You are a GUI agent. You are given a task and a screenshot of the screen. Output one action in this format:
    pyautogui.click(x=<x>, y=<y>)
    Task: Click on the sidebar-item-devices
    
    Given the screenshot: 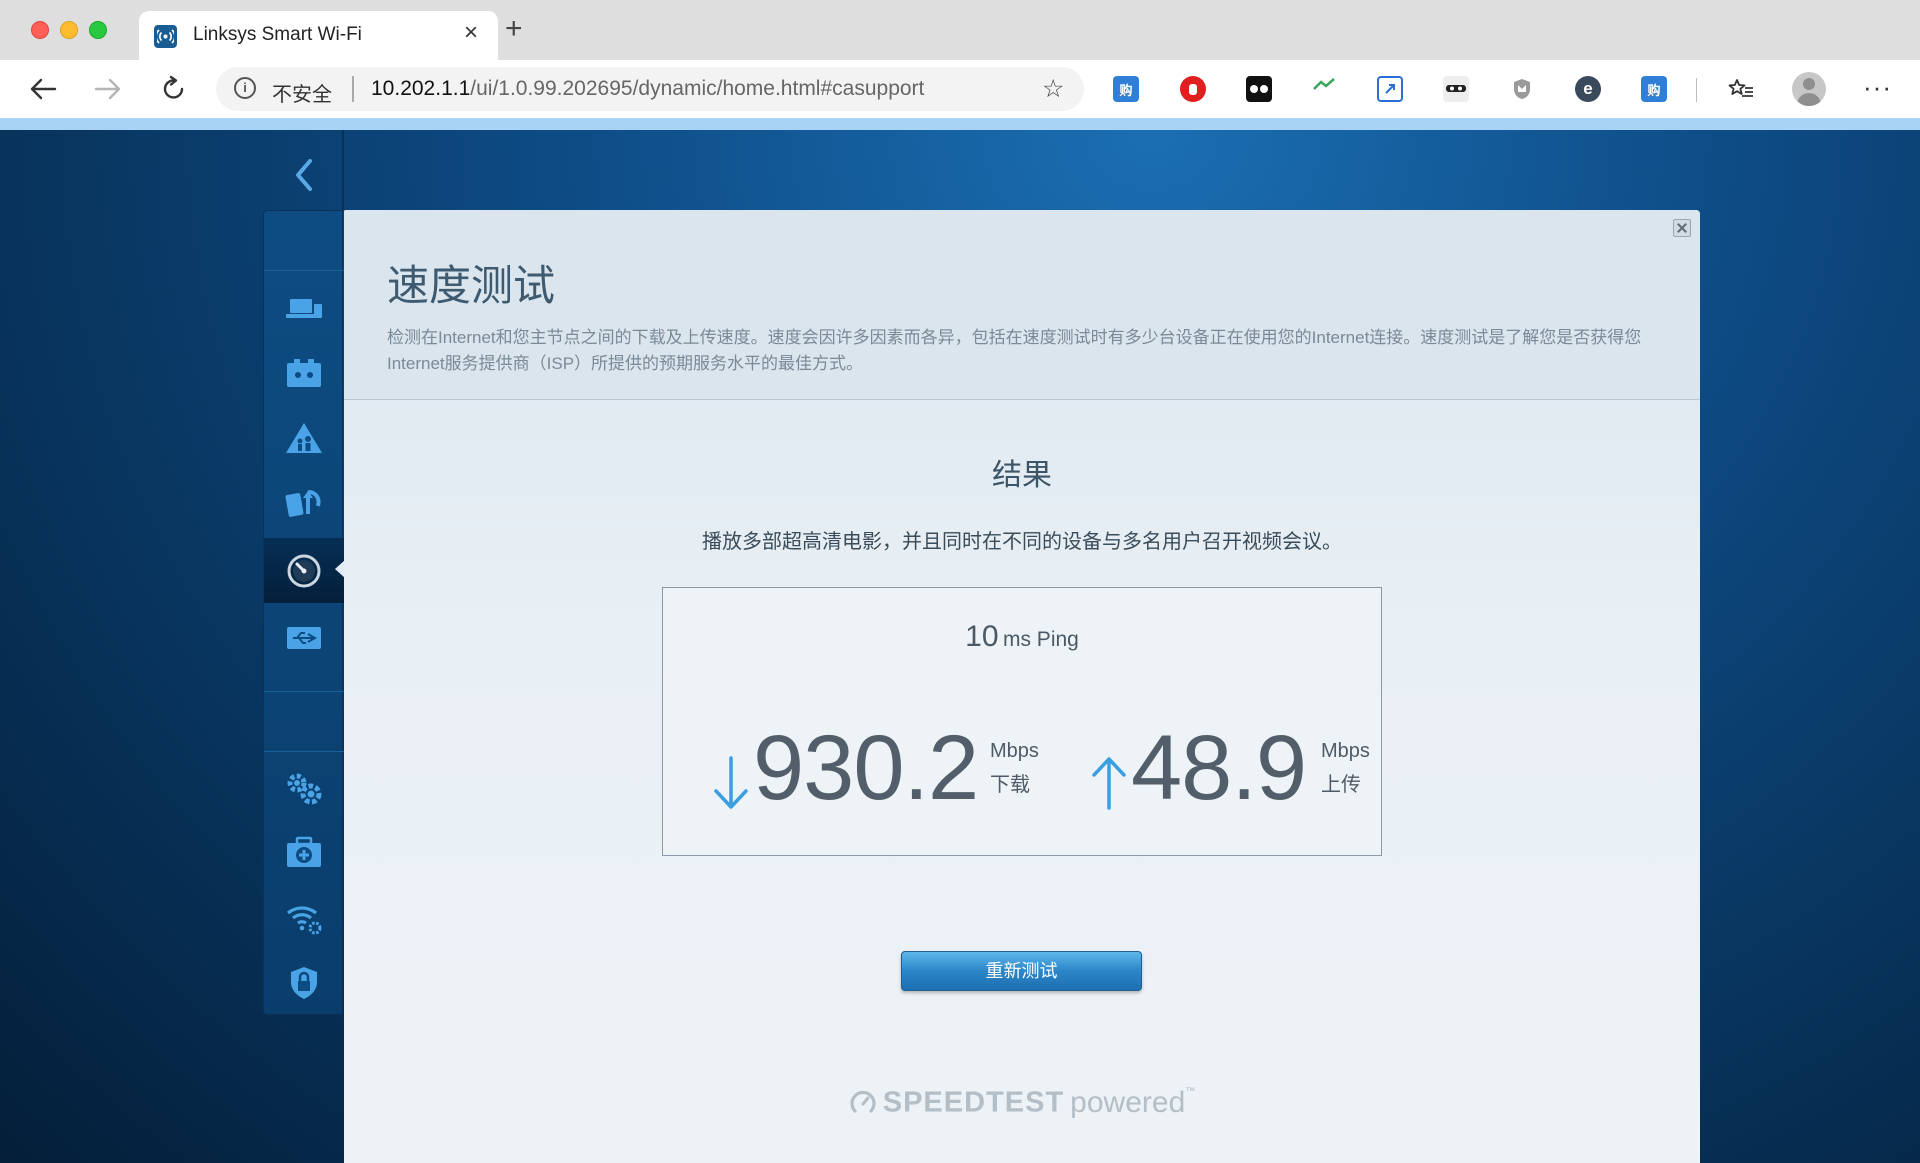 What is the action you would take?
    pyautogui.click(x=304, y=308)
    